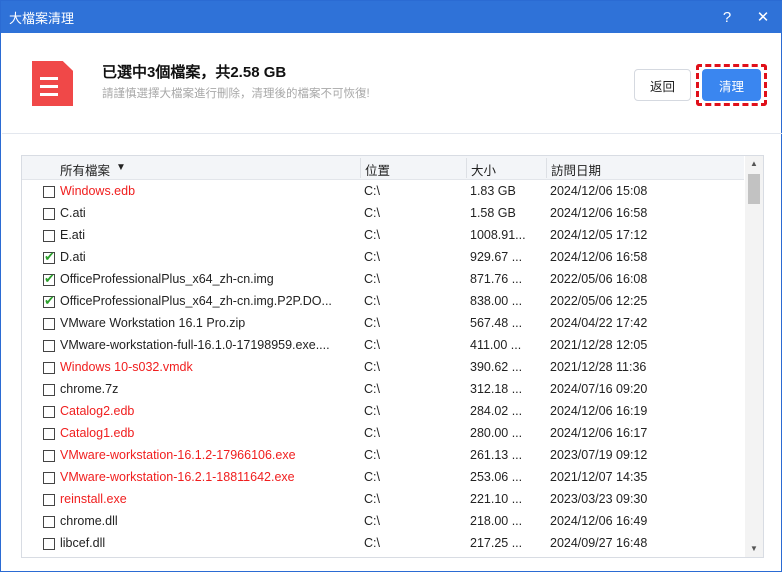 This screenshot has height=572, width=782. Describe the element at coordinates (599, 521) in the screenshot. I see `access-date: 2024/12/06 16:49` at that location.